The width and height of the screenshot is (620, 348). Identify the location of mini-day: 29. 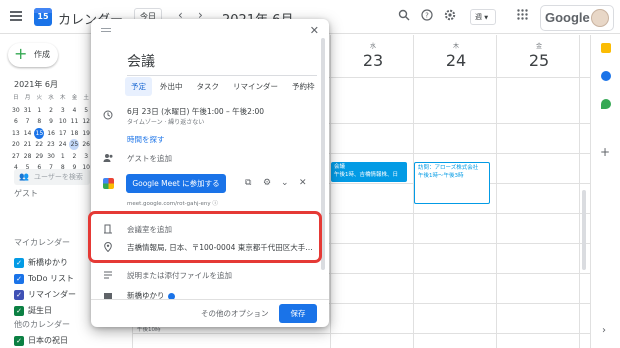
(39, 157).